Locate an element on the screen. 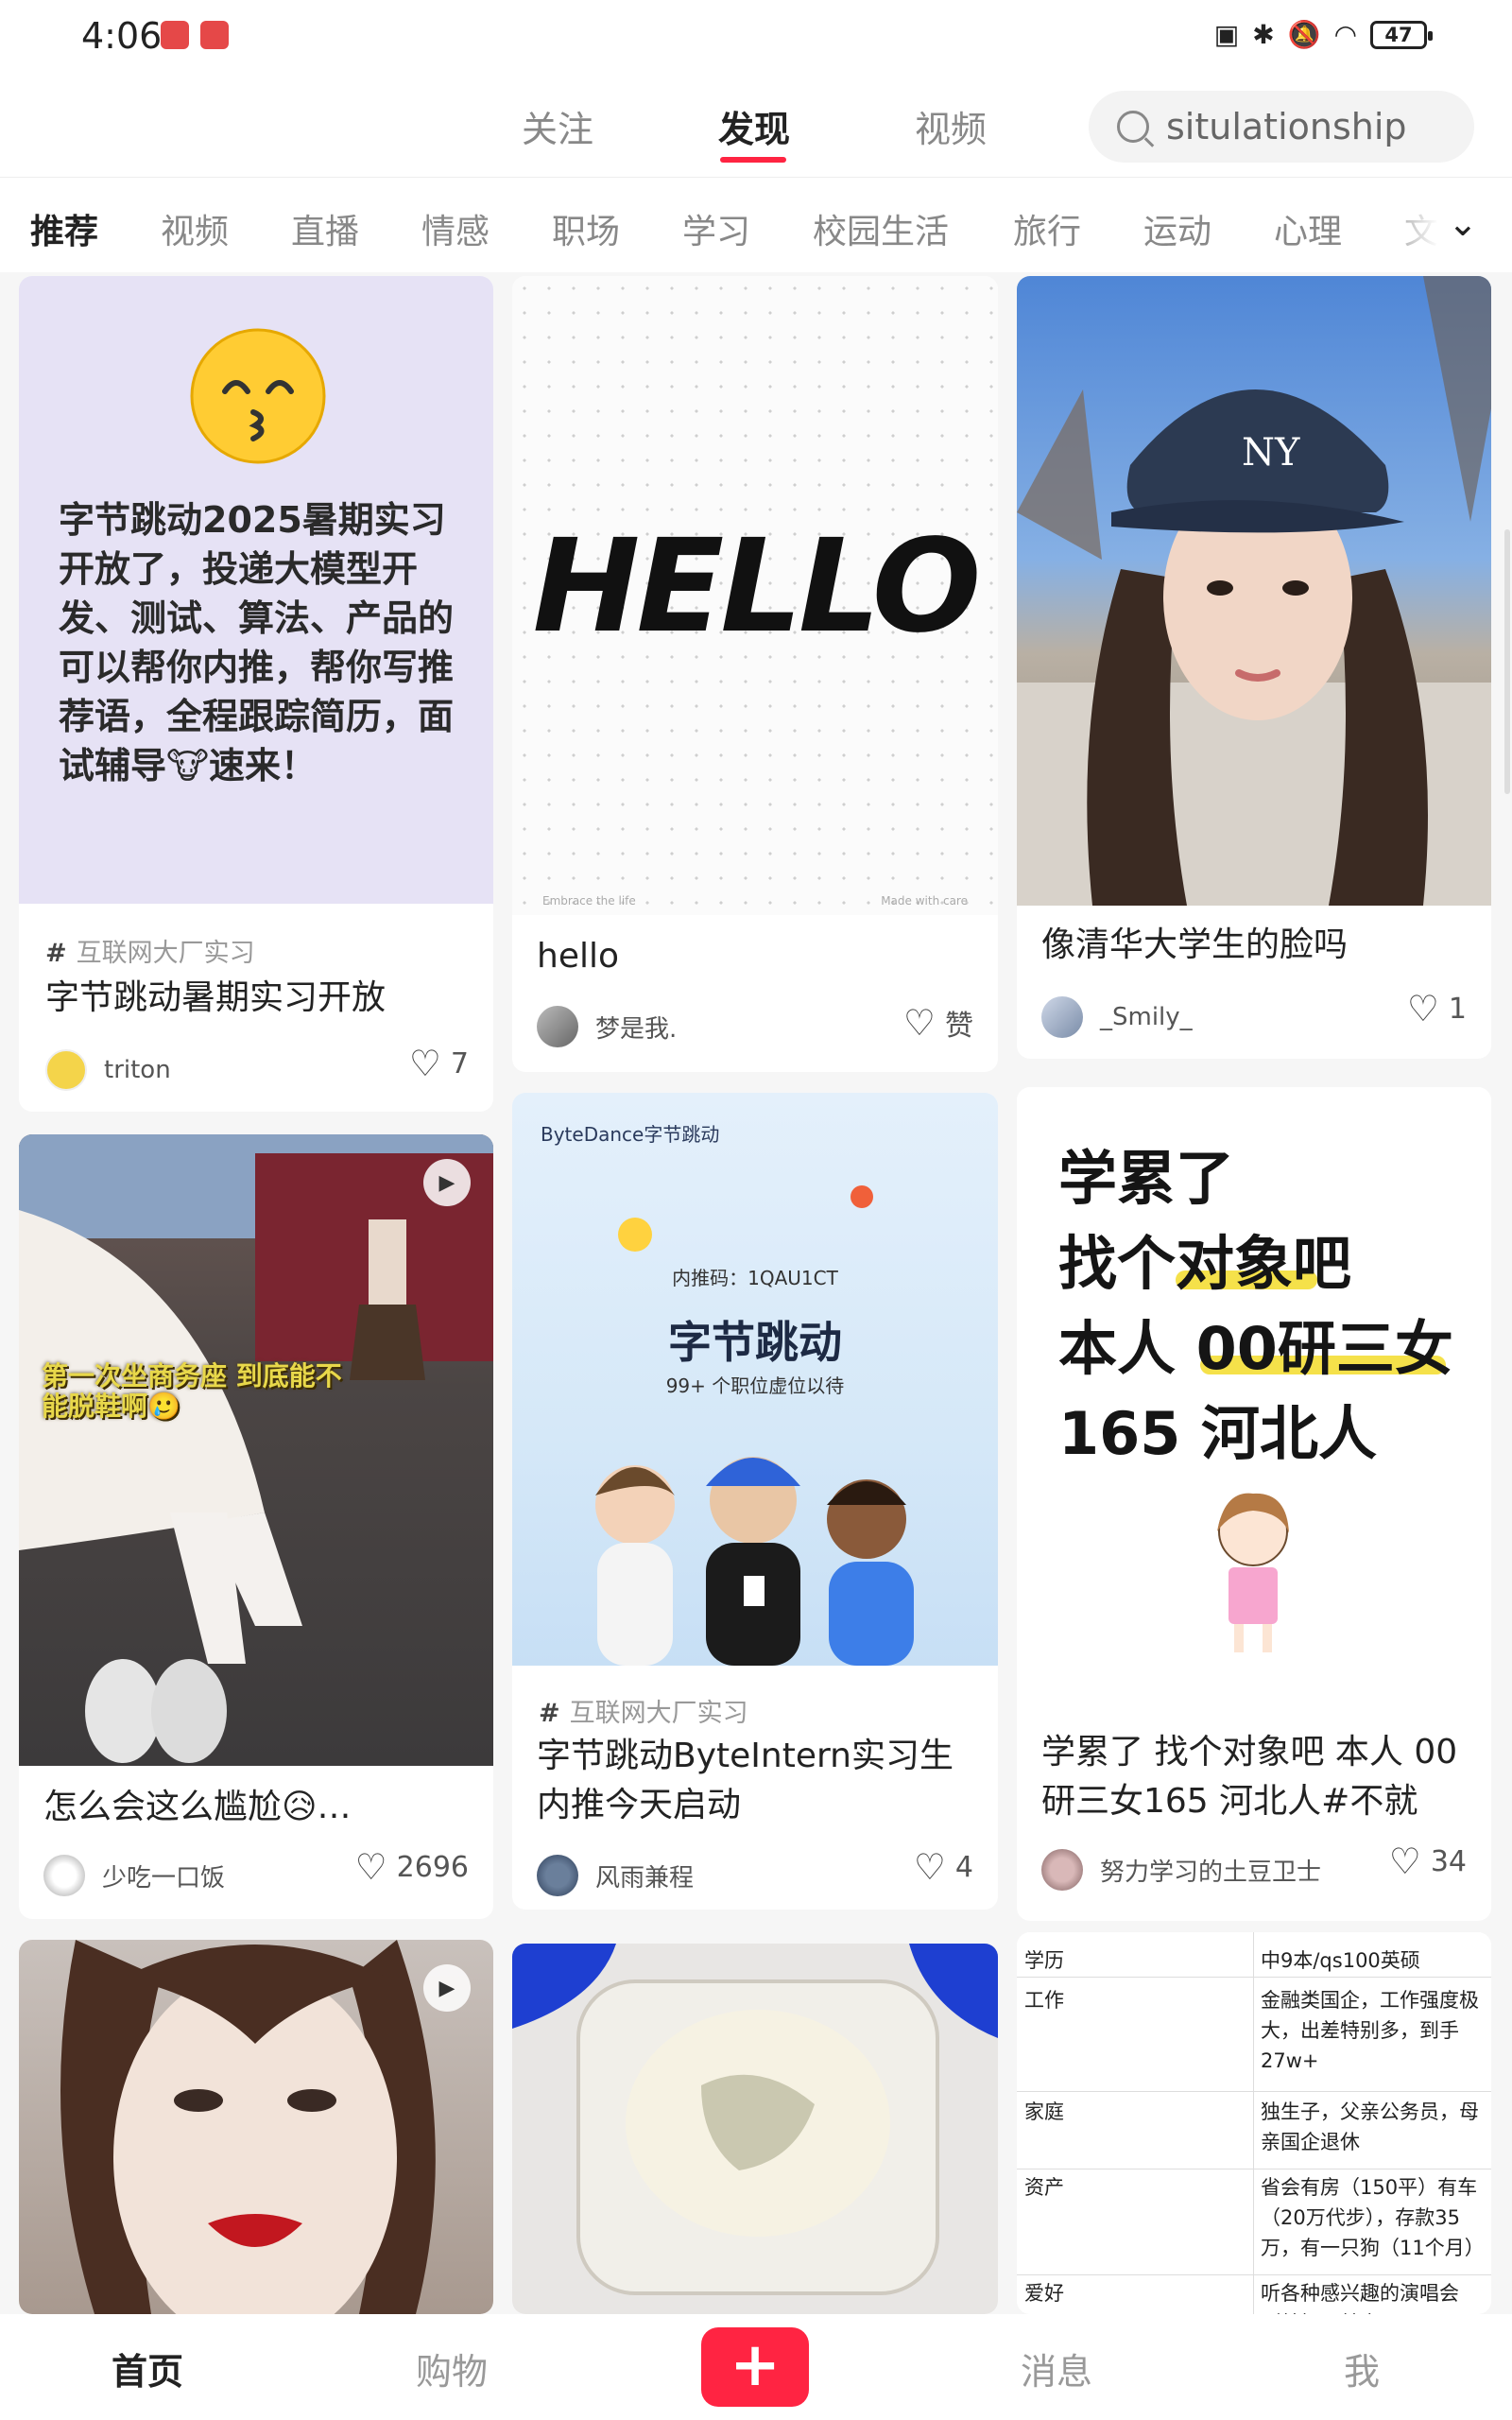  cover-brand: ByteDance字节跳动 is located at coordinates (630, 1134).